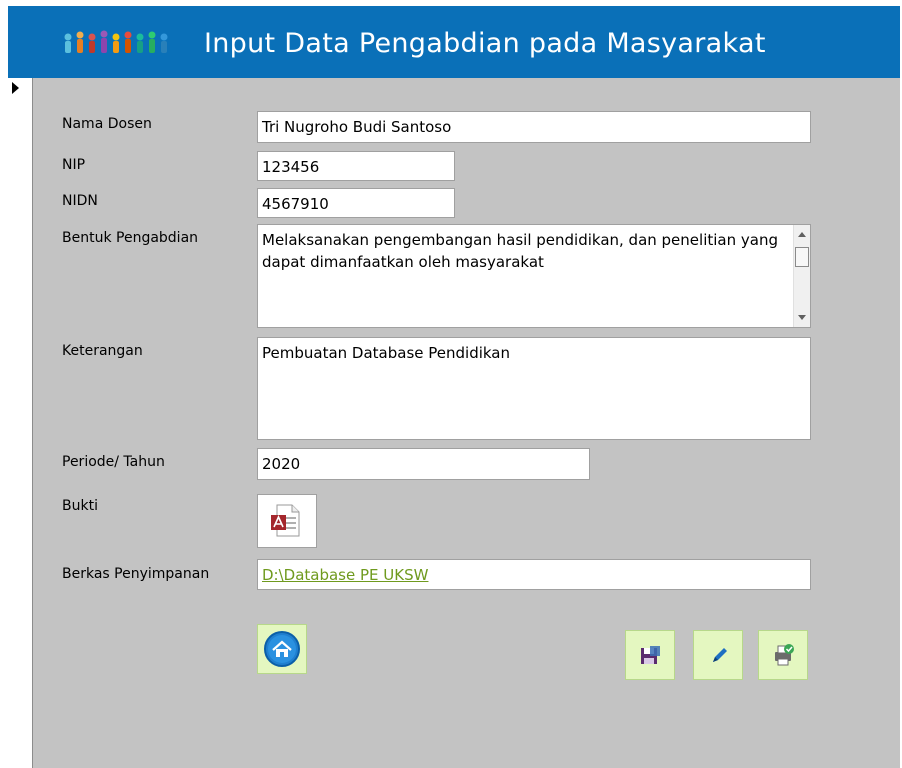 The width and height of the screenshot is (902, 768). I want to click on nidn-input: 4567910, so click(356, 203).